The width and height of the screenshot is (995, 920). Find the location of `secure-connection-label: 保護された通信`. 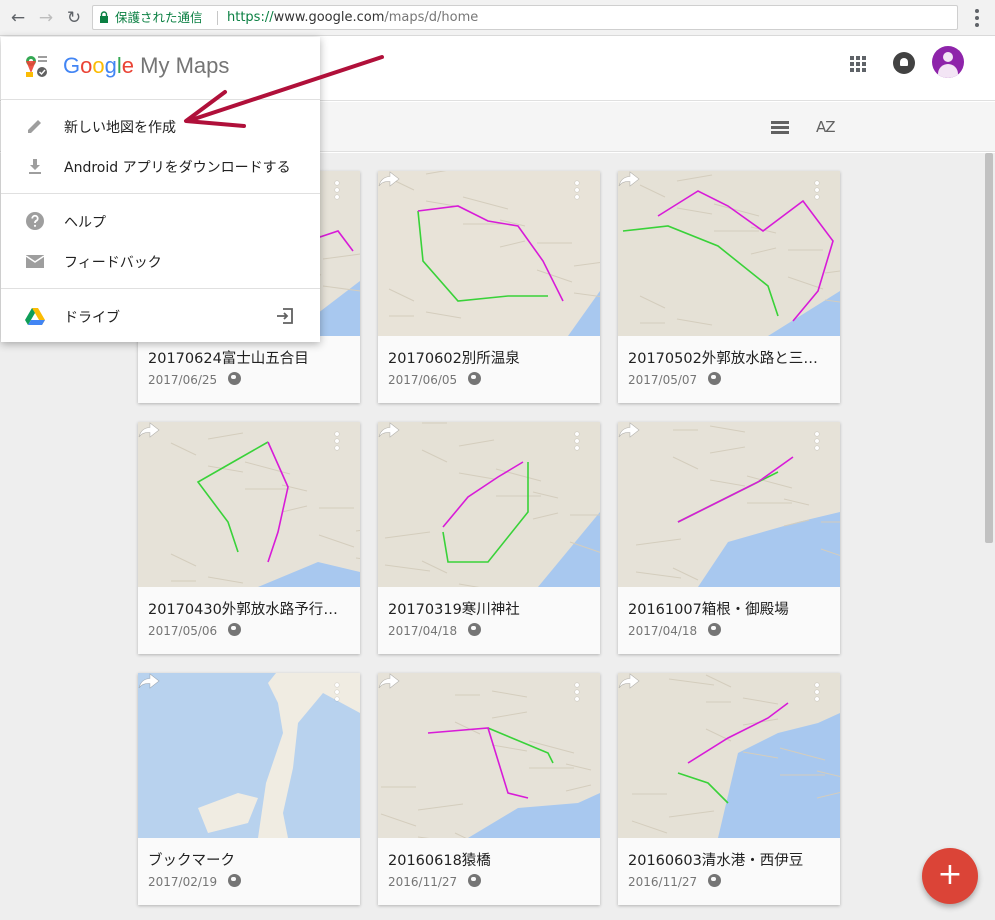

secure-connection-label: 保護された通信 is located at coordinates (159, 17).